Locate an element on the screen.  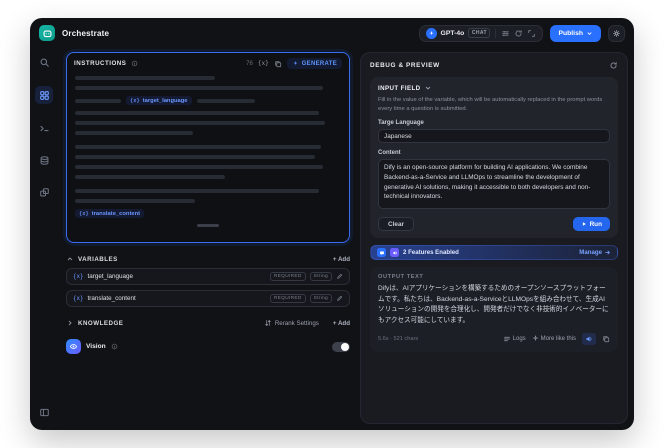
instructions-header: INSTRUCTIONS 76 {x} GENERATE is located at coordinates (208, 62).